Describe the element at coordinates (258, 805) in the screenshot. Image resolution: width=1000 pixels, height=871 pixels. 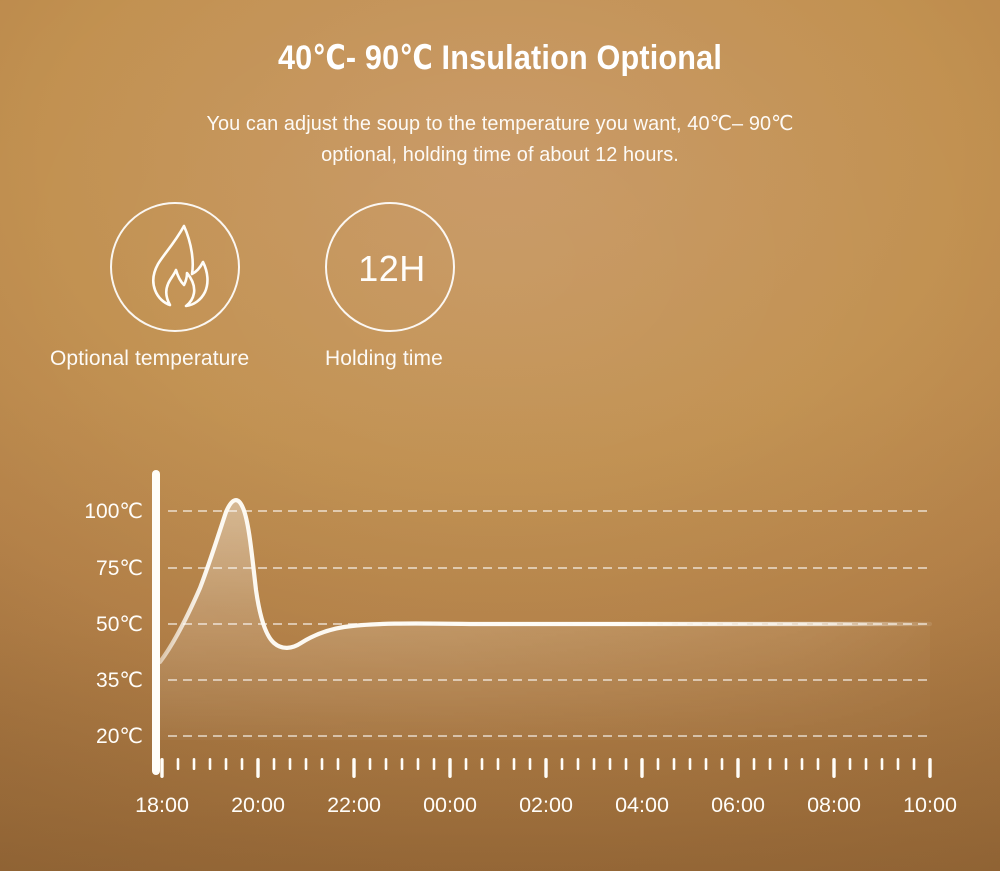
I see `x-tick-label: 20:00` at that location.